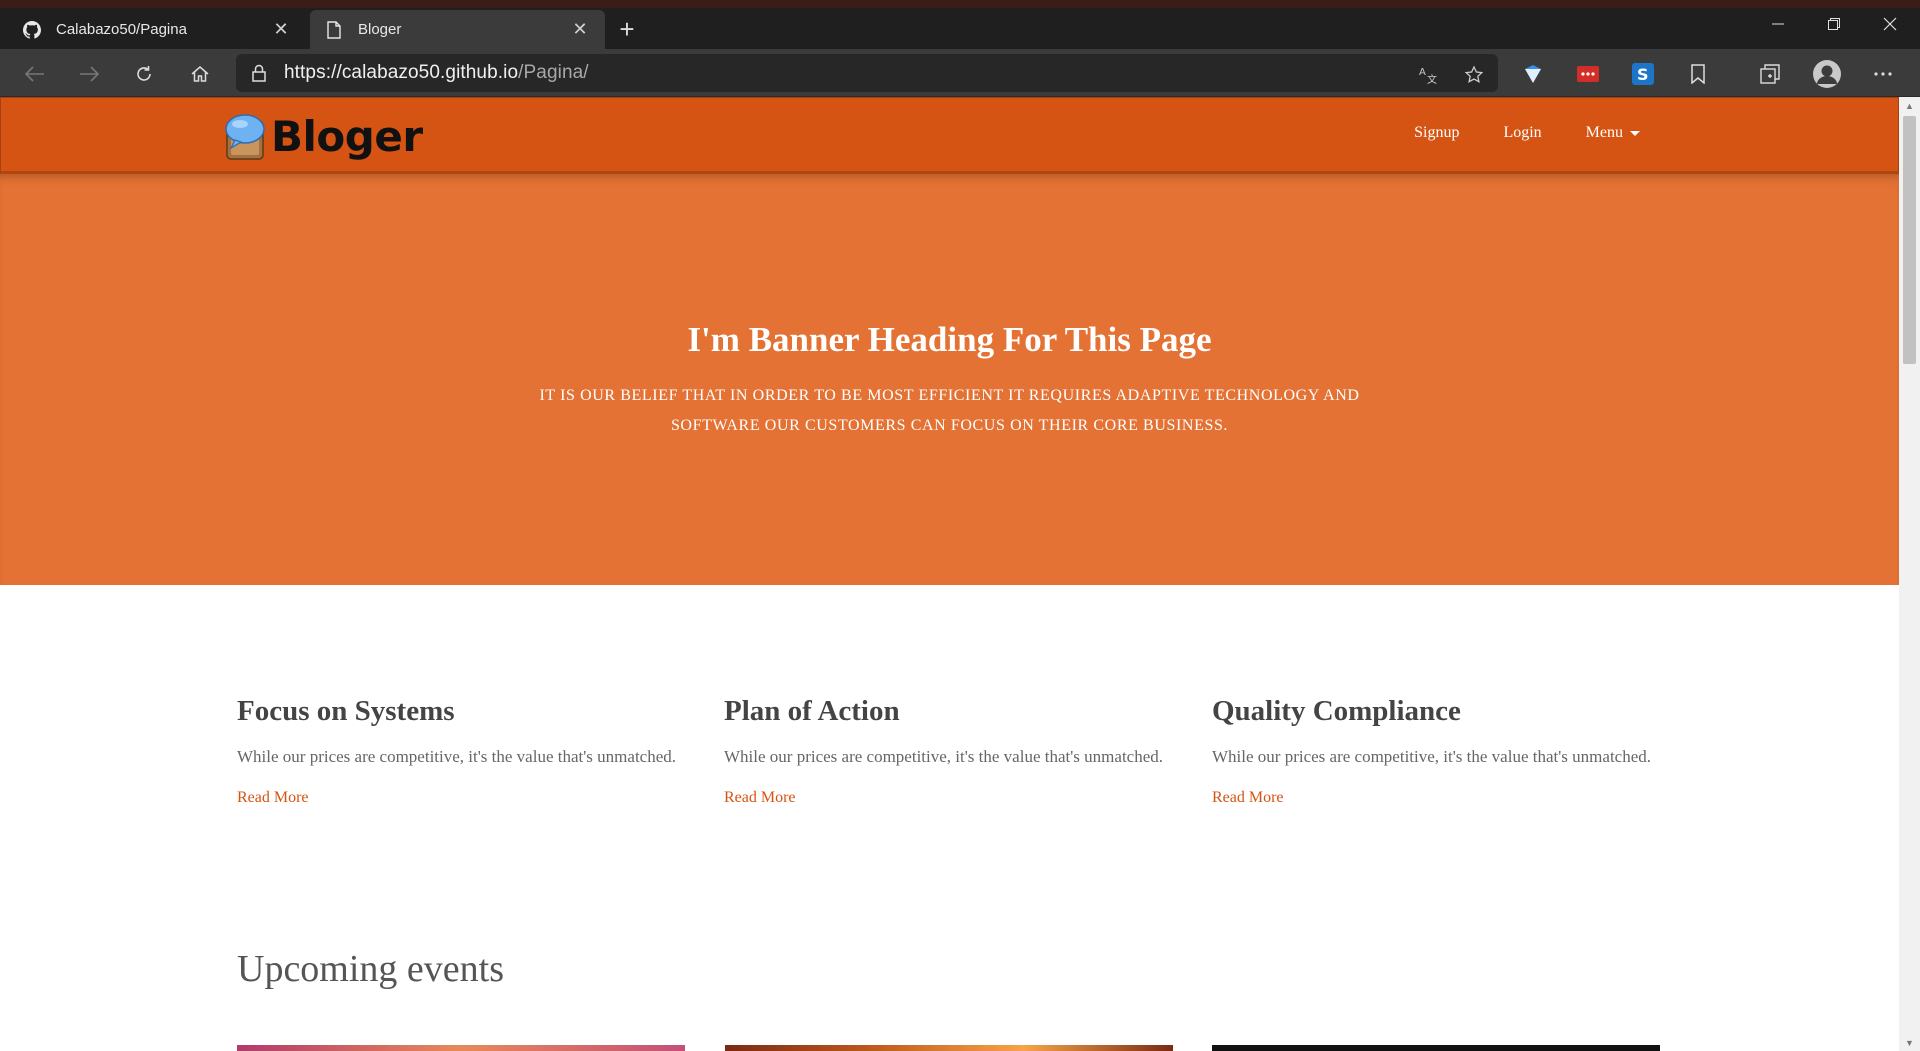  Describe the element at coordinates (812, 711) in the screenshot. I see `feature-title: Plan of Action` at that location.